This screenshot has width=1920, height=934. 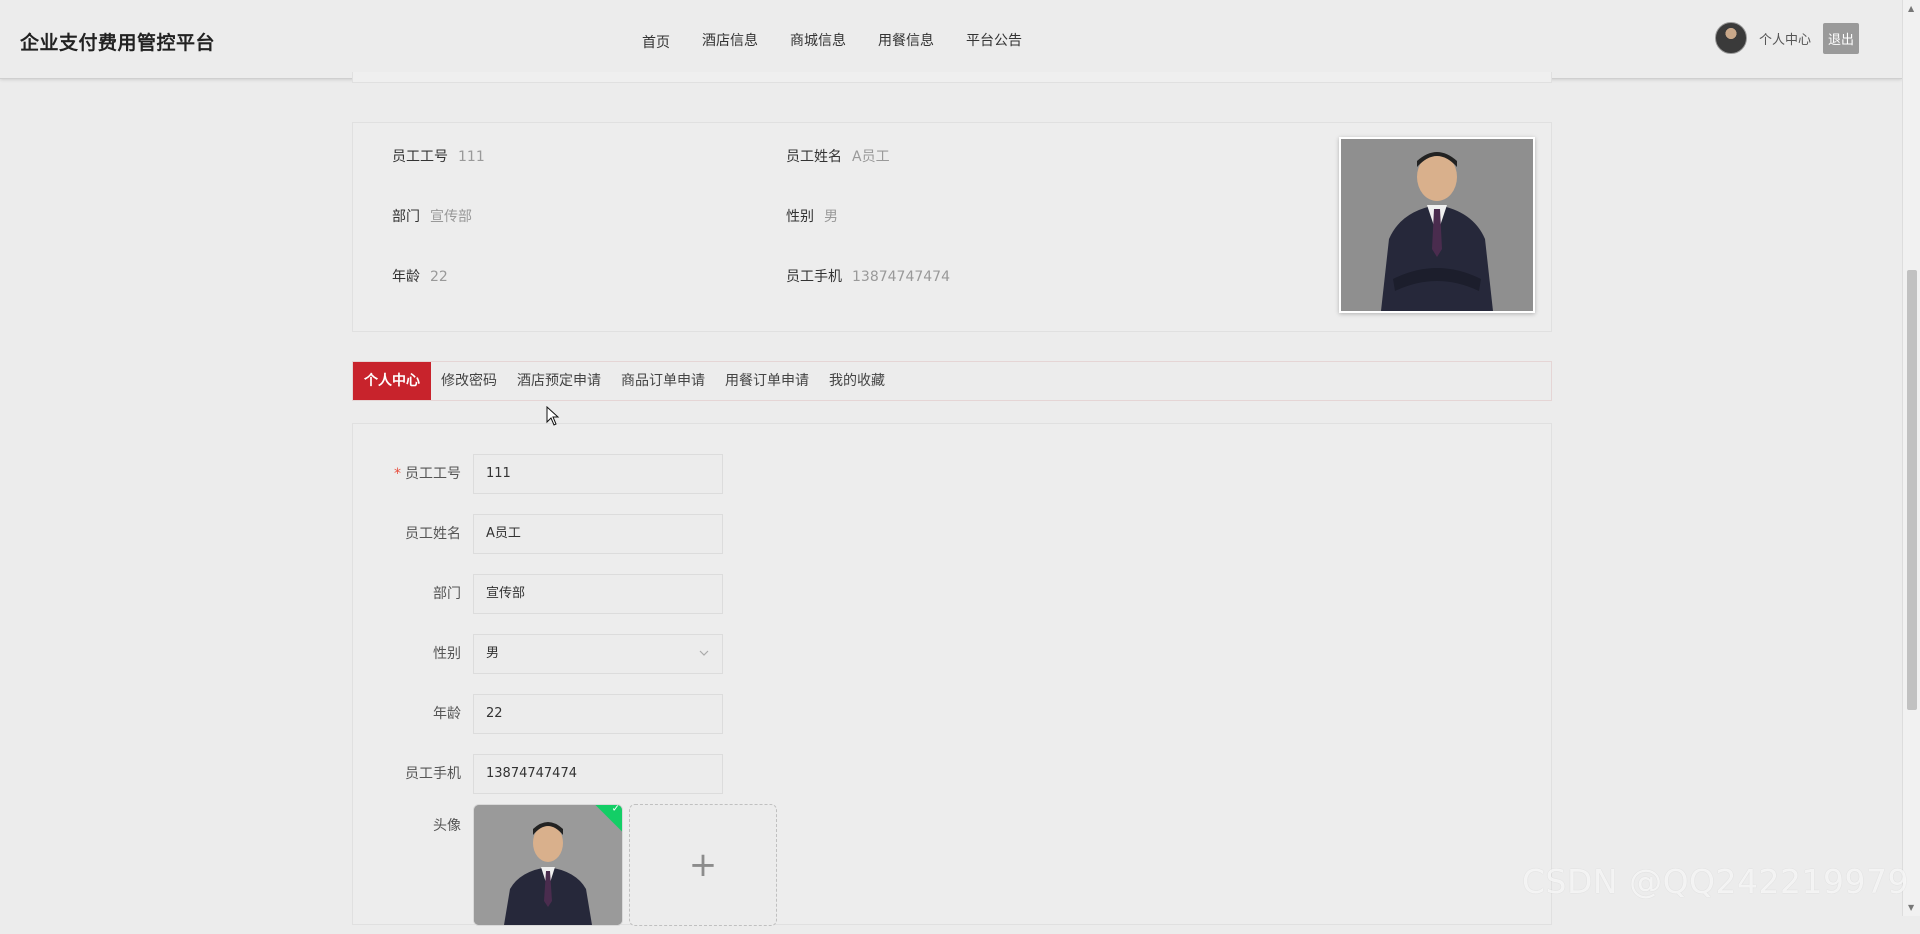 I want to click on uploaded-avatar-thumbnail: ✓, so click(x=548, y=865).